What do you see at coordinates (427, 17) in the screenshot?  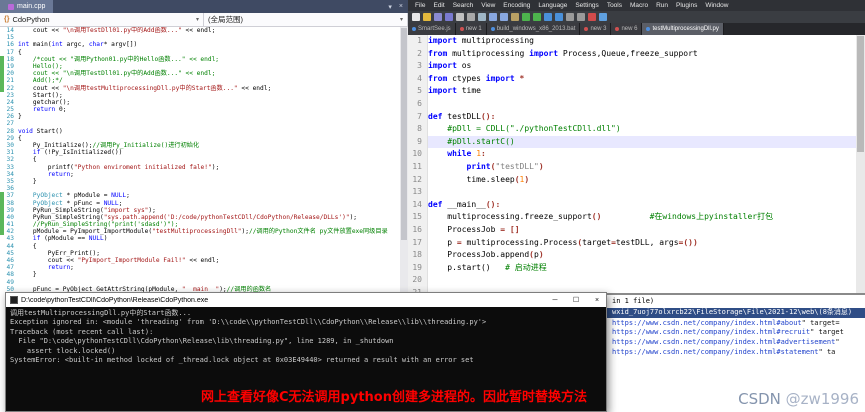 I see `open-file-icon` at bounding box center [427, 17].